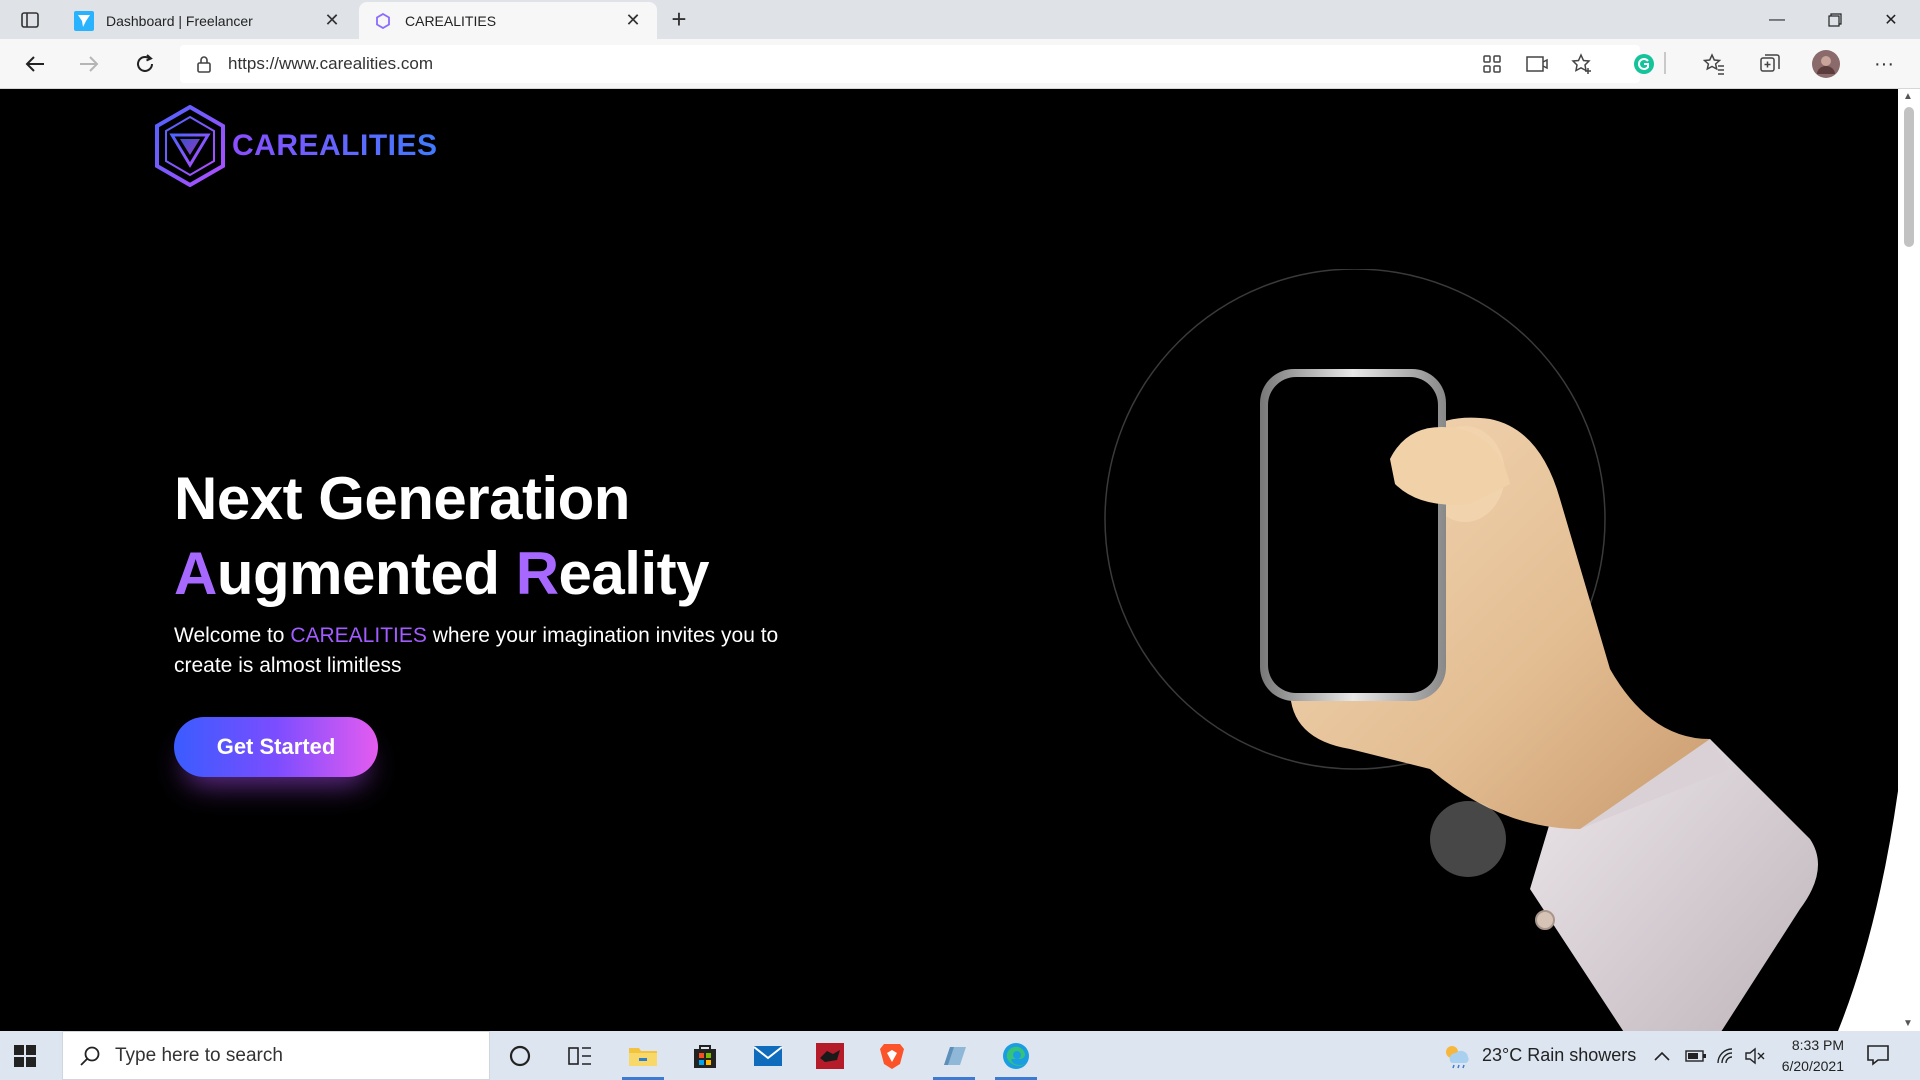  Describe the element at coordinates (1826, 64) in the screenshot. I see `avatar` at that location.